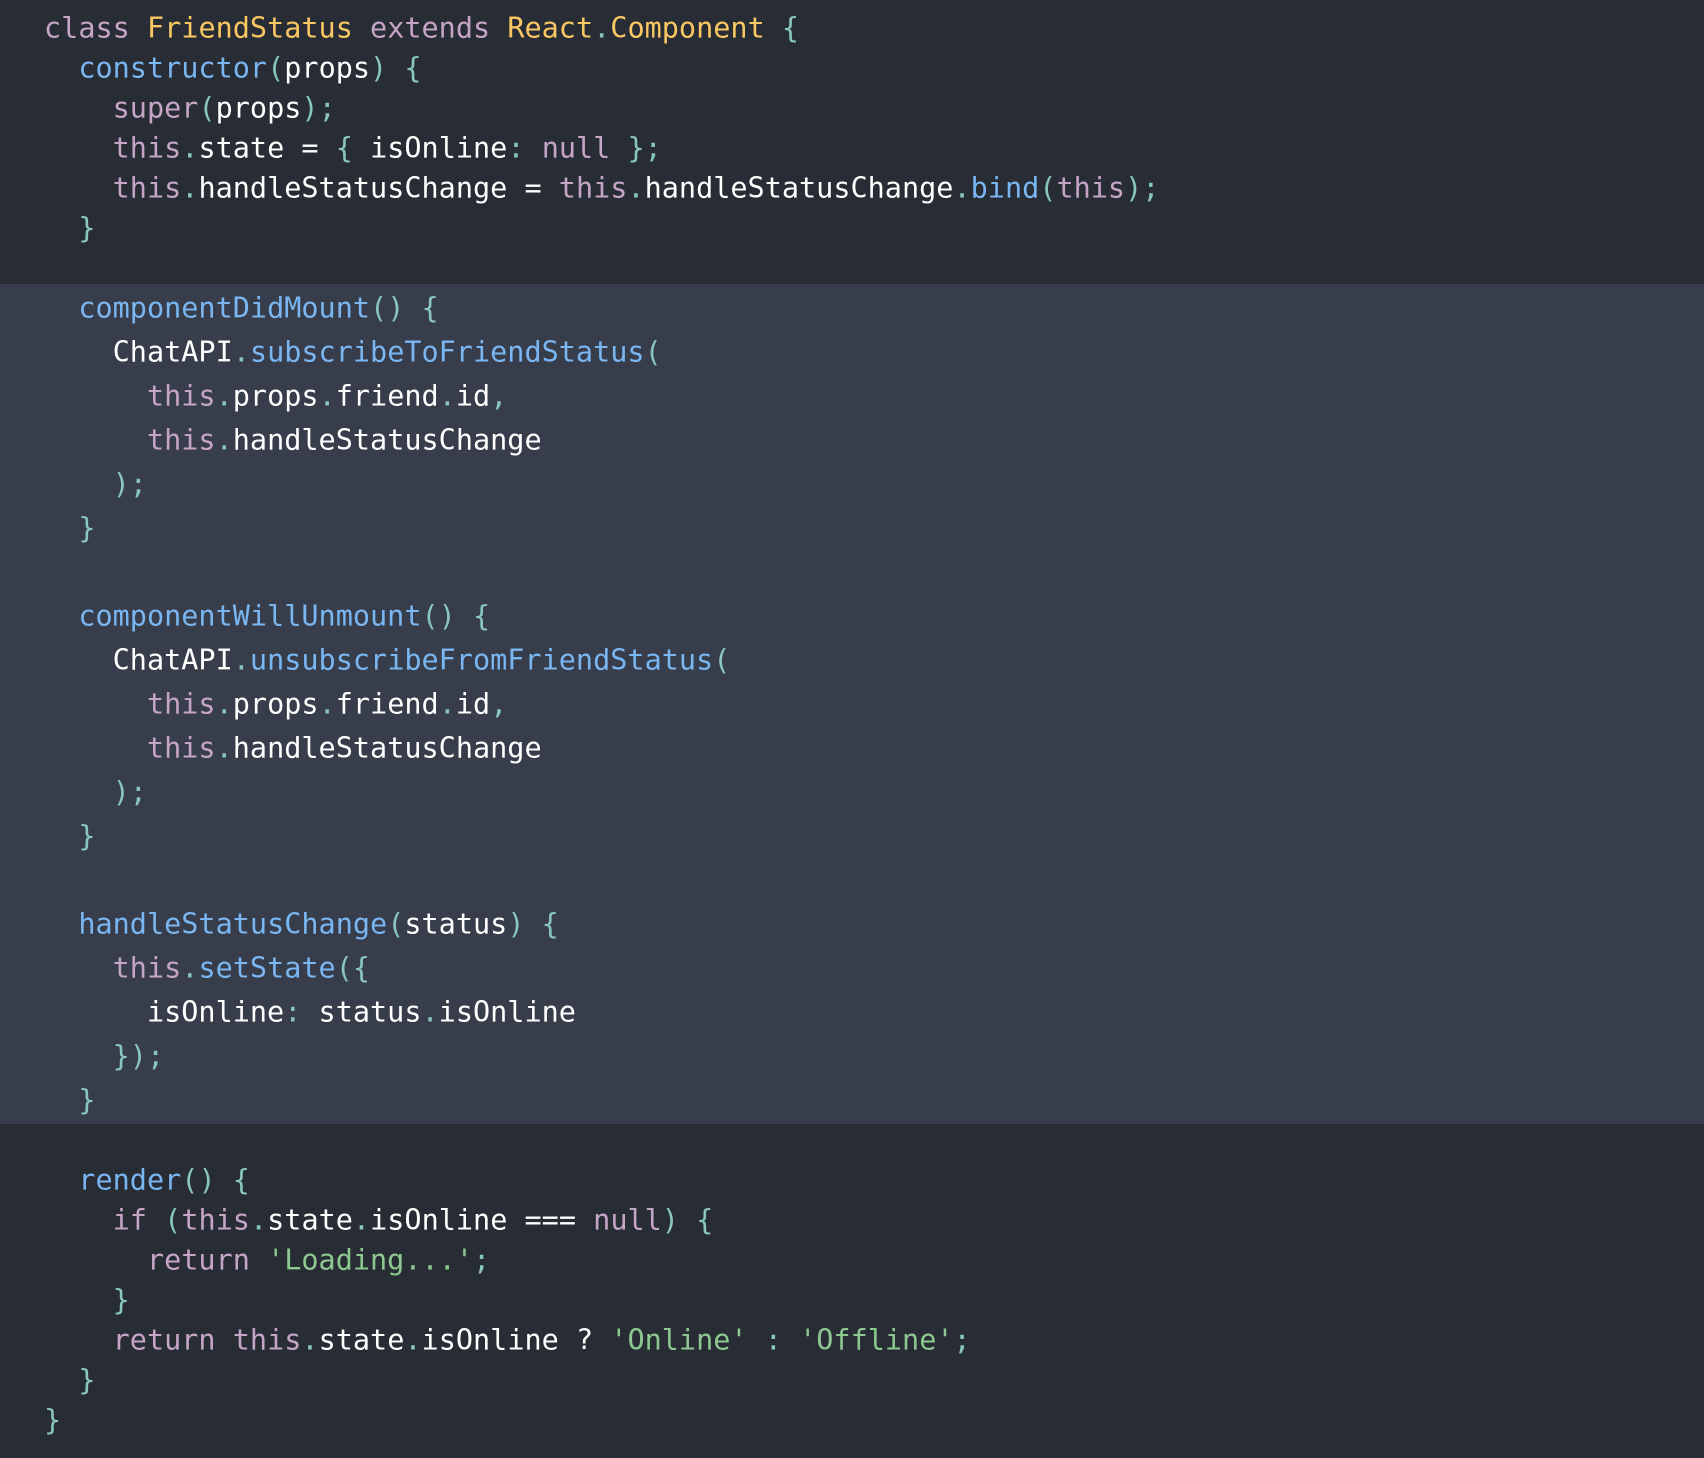 This screenshot has height=1458, width=1704. What do you see at coordinates (353, 148) in the screenshot?
I see `code-line-text: this.state = { isOnline: null };` at bounding box center [353, 148].